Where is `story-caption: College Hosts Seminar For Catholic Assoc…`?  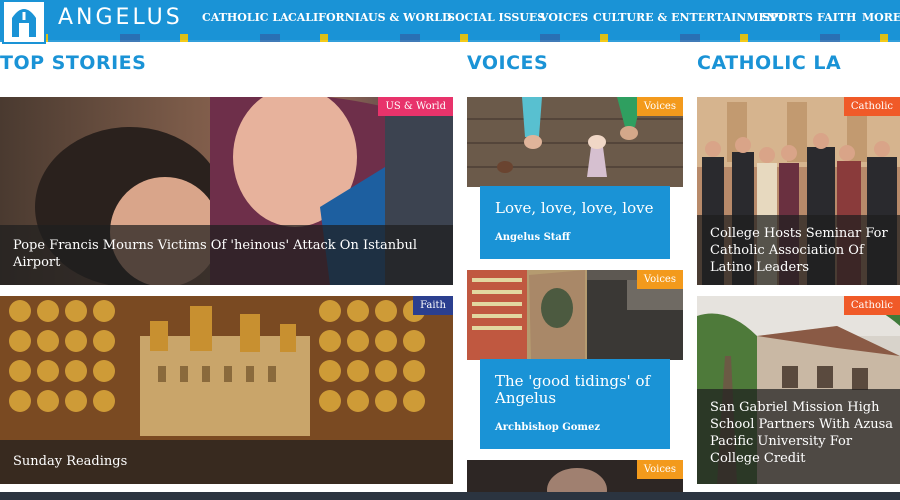 story-caption: College Hosts Seminar For Catholic Assoc… is located at coordinates (798, 250).